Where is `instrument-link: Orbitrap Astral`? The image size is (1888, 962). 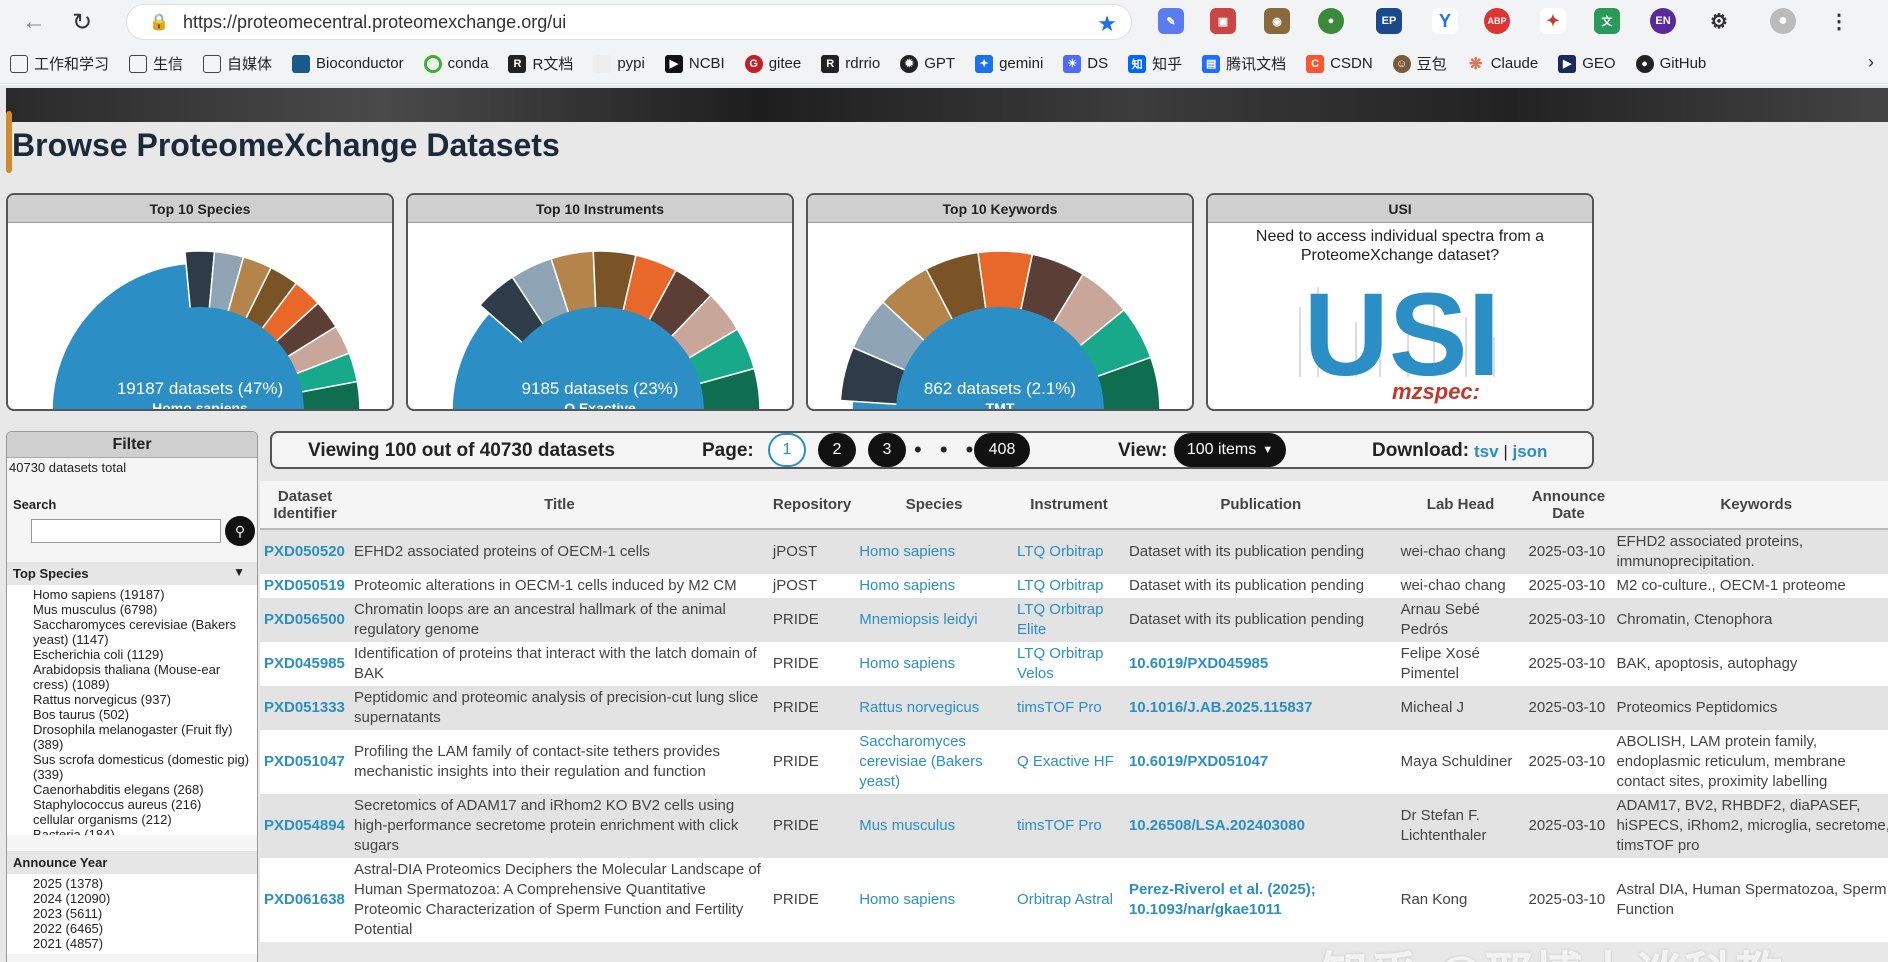 instrument-link: Orbitrap Astral is located at coordinates (1069, 900).